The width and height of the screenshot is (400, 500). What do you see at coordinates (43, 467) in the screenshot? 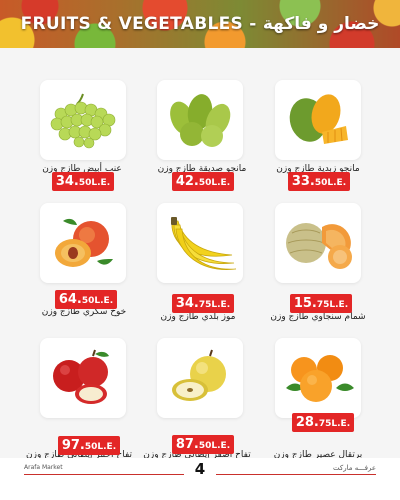
I see `brand-name-en: Arafa Market` at bounding box center [43, 467].